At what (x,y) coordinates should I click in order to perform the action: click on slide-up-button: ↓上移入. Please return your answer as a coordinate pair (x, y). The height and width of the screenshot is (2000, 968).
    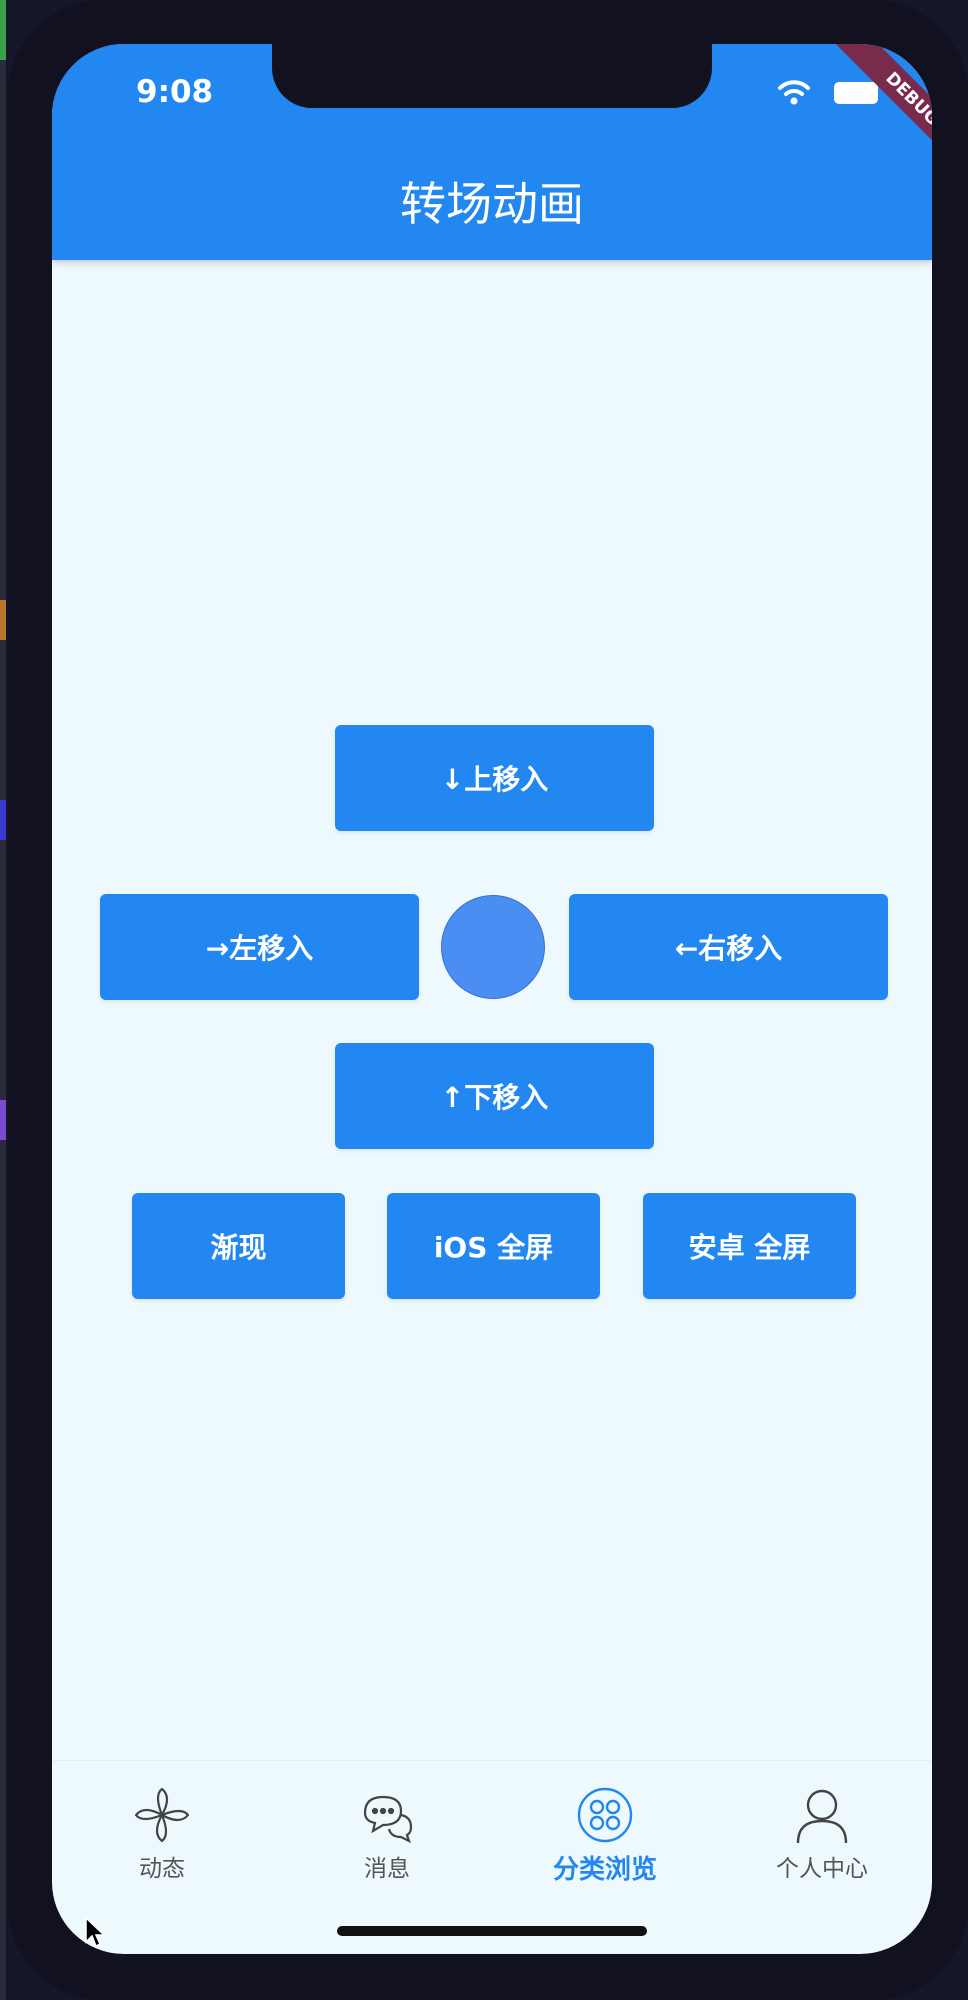
    Looking at the image, I should click on (494, 778).